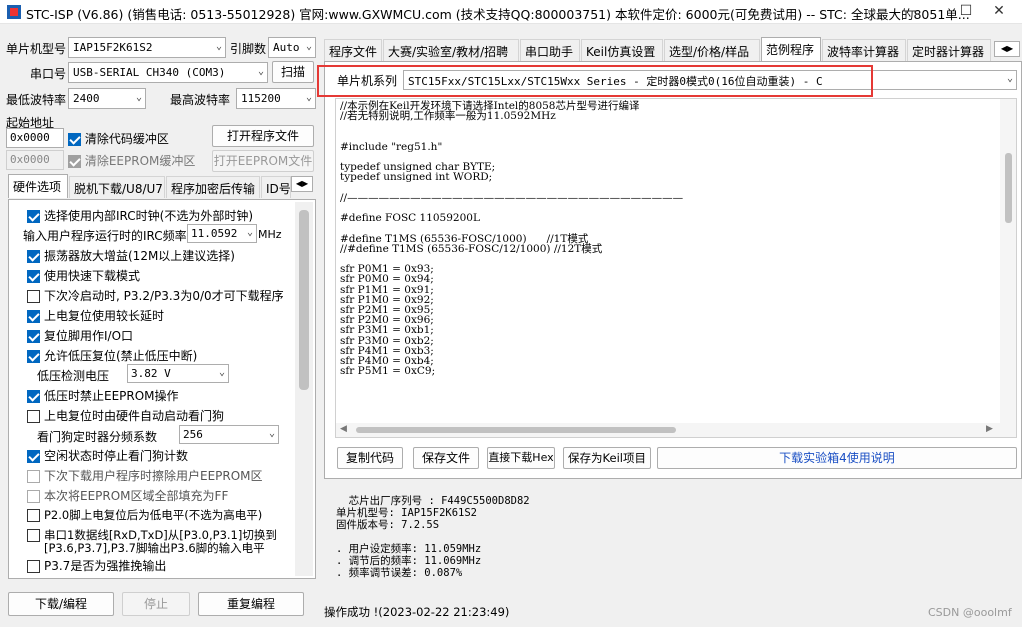  Describe the element at coordinates (353, 50) in the screenshot. I see `tab-program-file: 程序文件` at that location.